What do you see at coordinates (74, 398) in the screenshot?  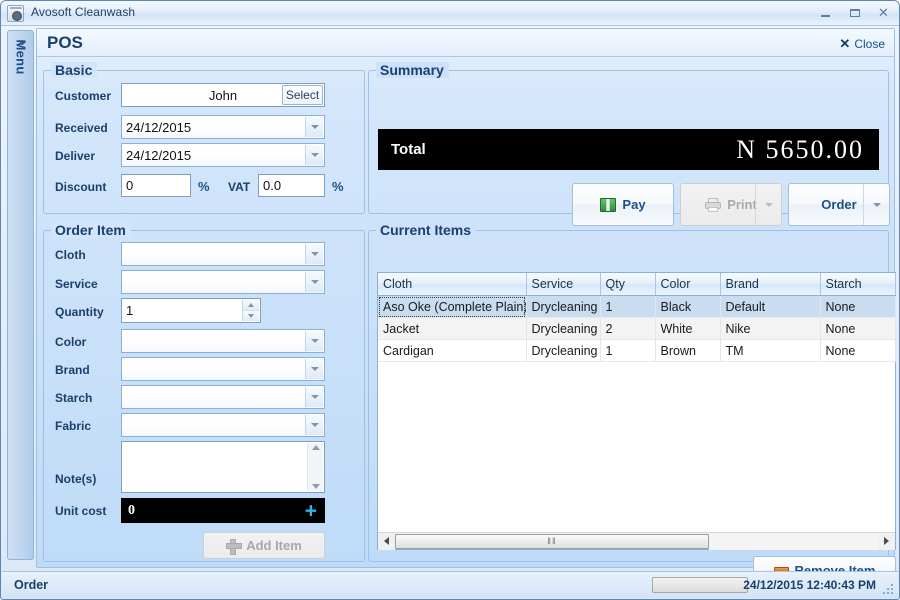 I see `starch-label: Starch` at bounding box center [74, 398].